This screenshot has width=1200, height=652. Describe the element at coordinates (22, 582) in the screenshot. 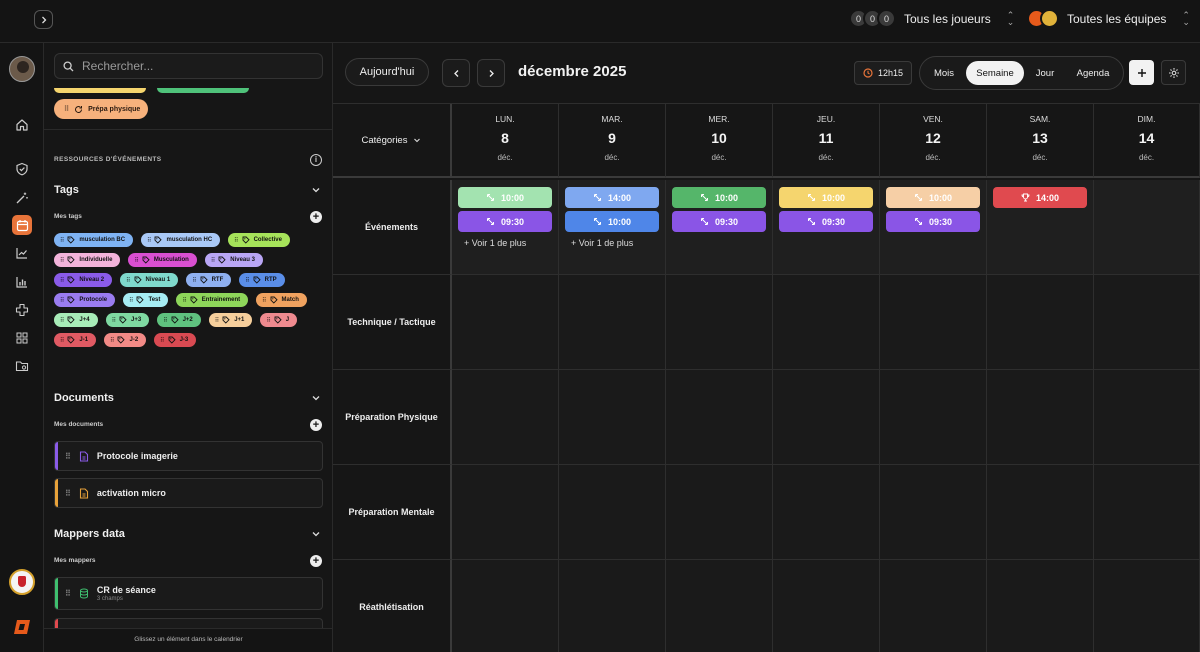

I see `club-crest-icon` at that location.